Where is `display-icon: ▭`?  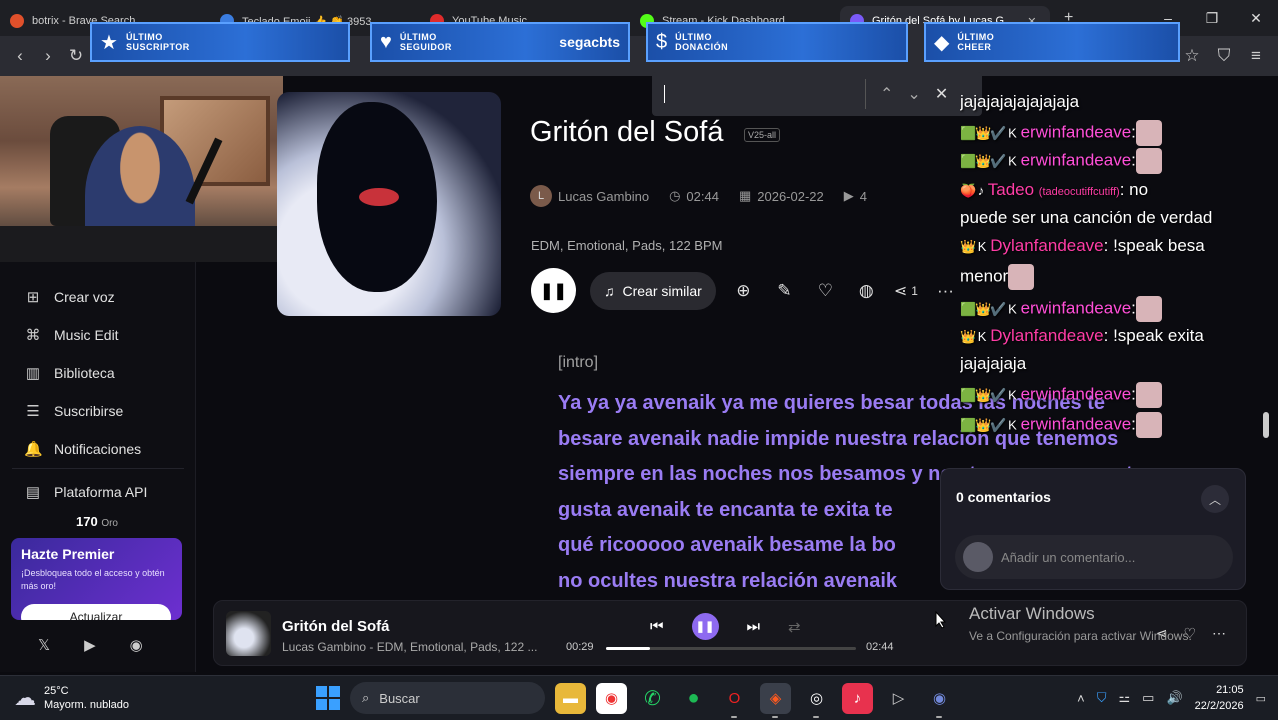 display-icon: ▭ is located at coordinates (1148, 698).